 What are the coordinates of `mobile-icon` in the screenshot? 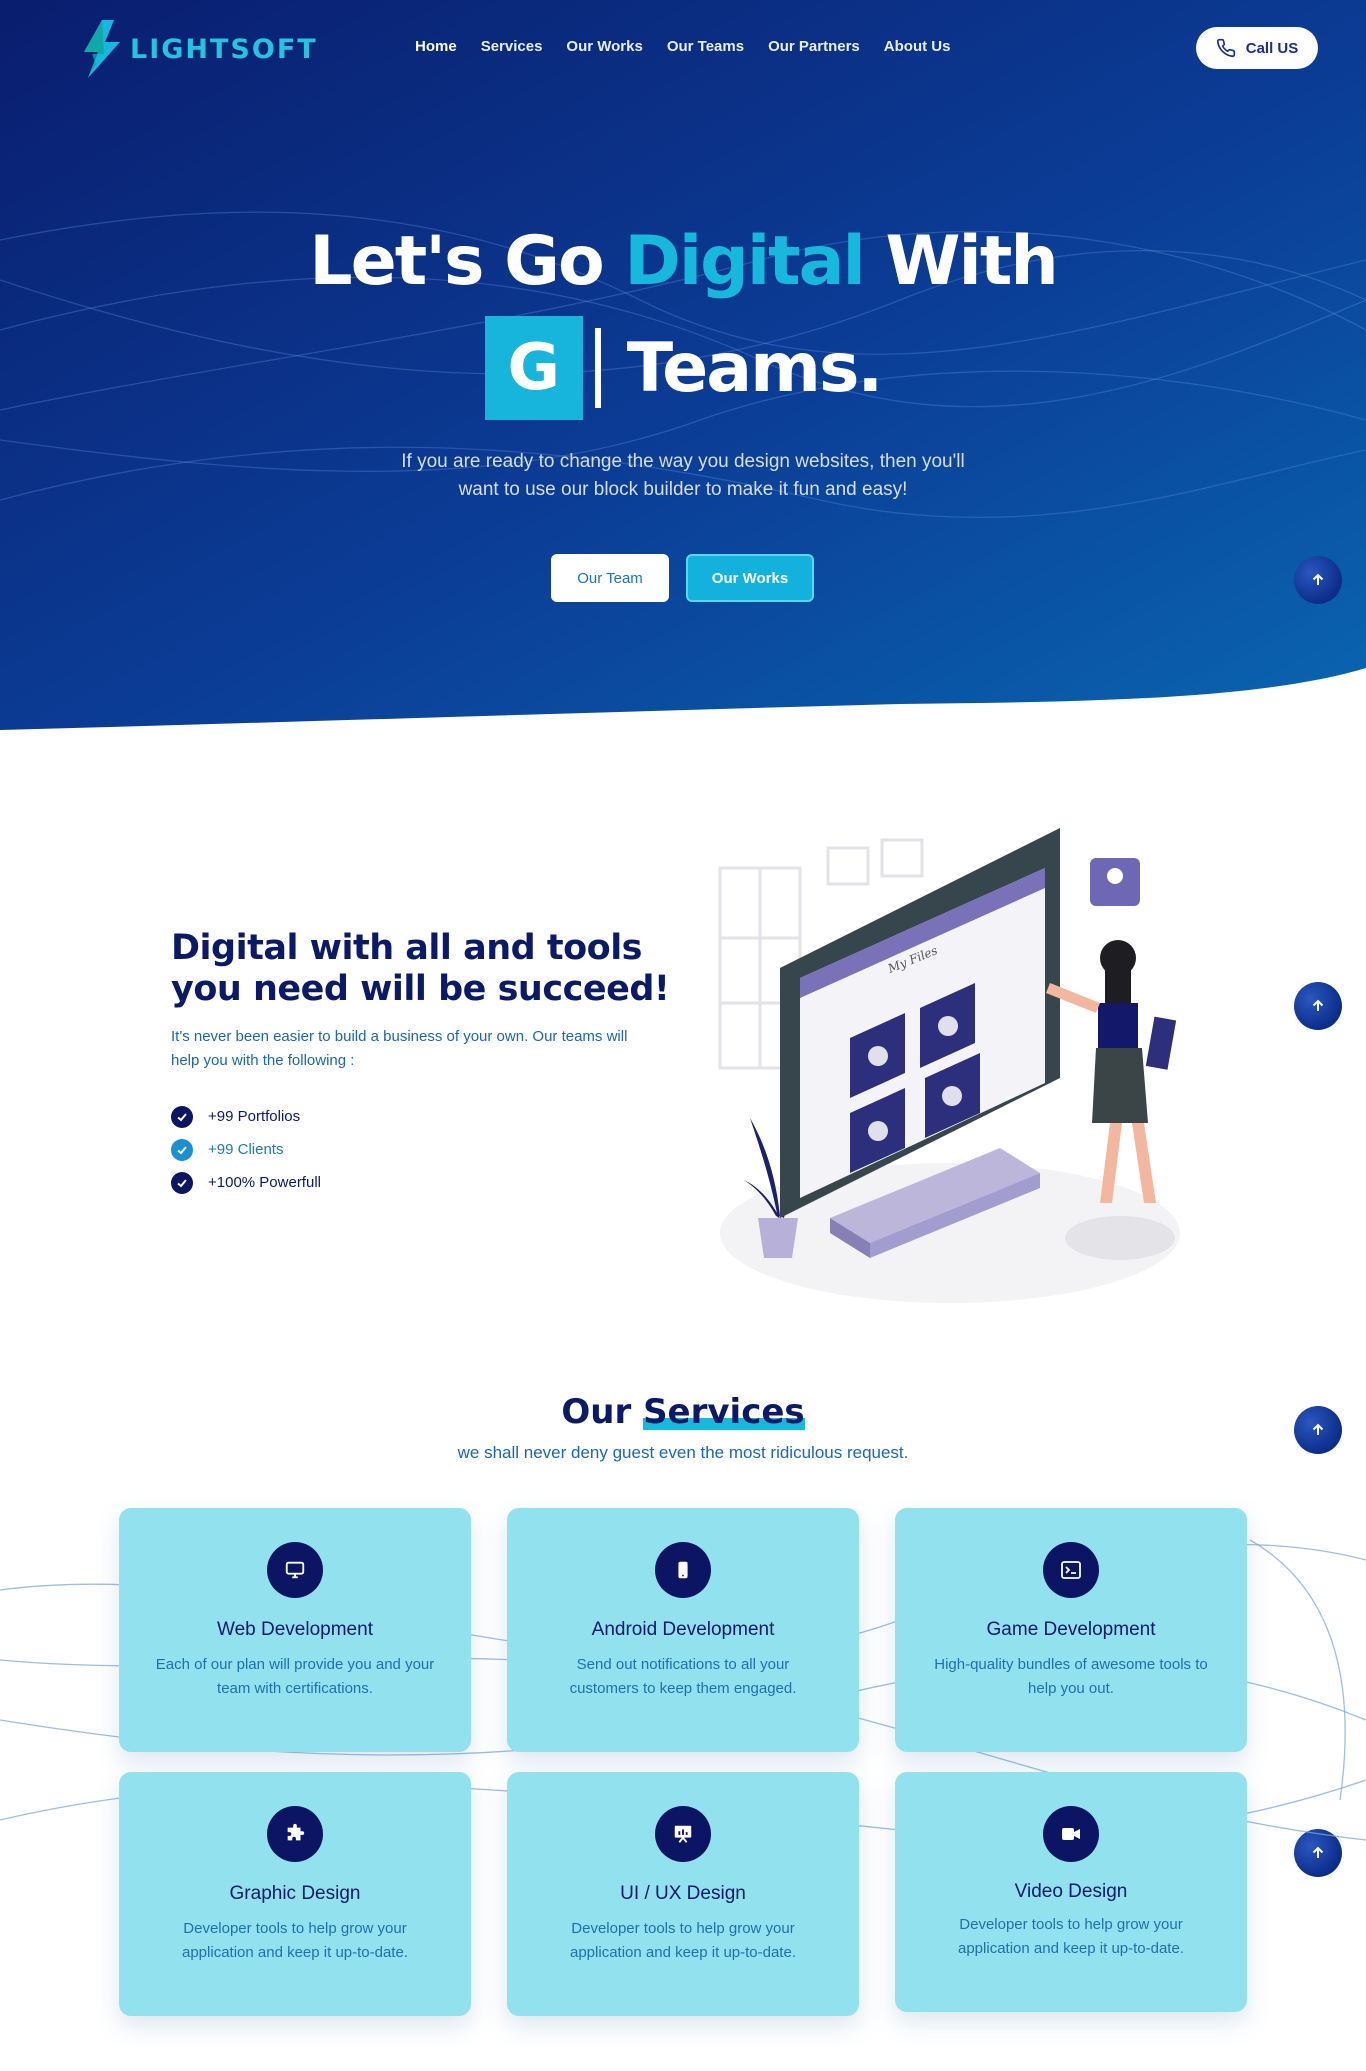 It's located at (683, 1570).